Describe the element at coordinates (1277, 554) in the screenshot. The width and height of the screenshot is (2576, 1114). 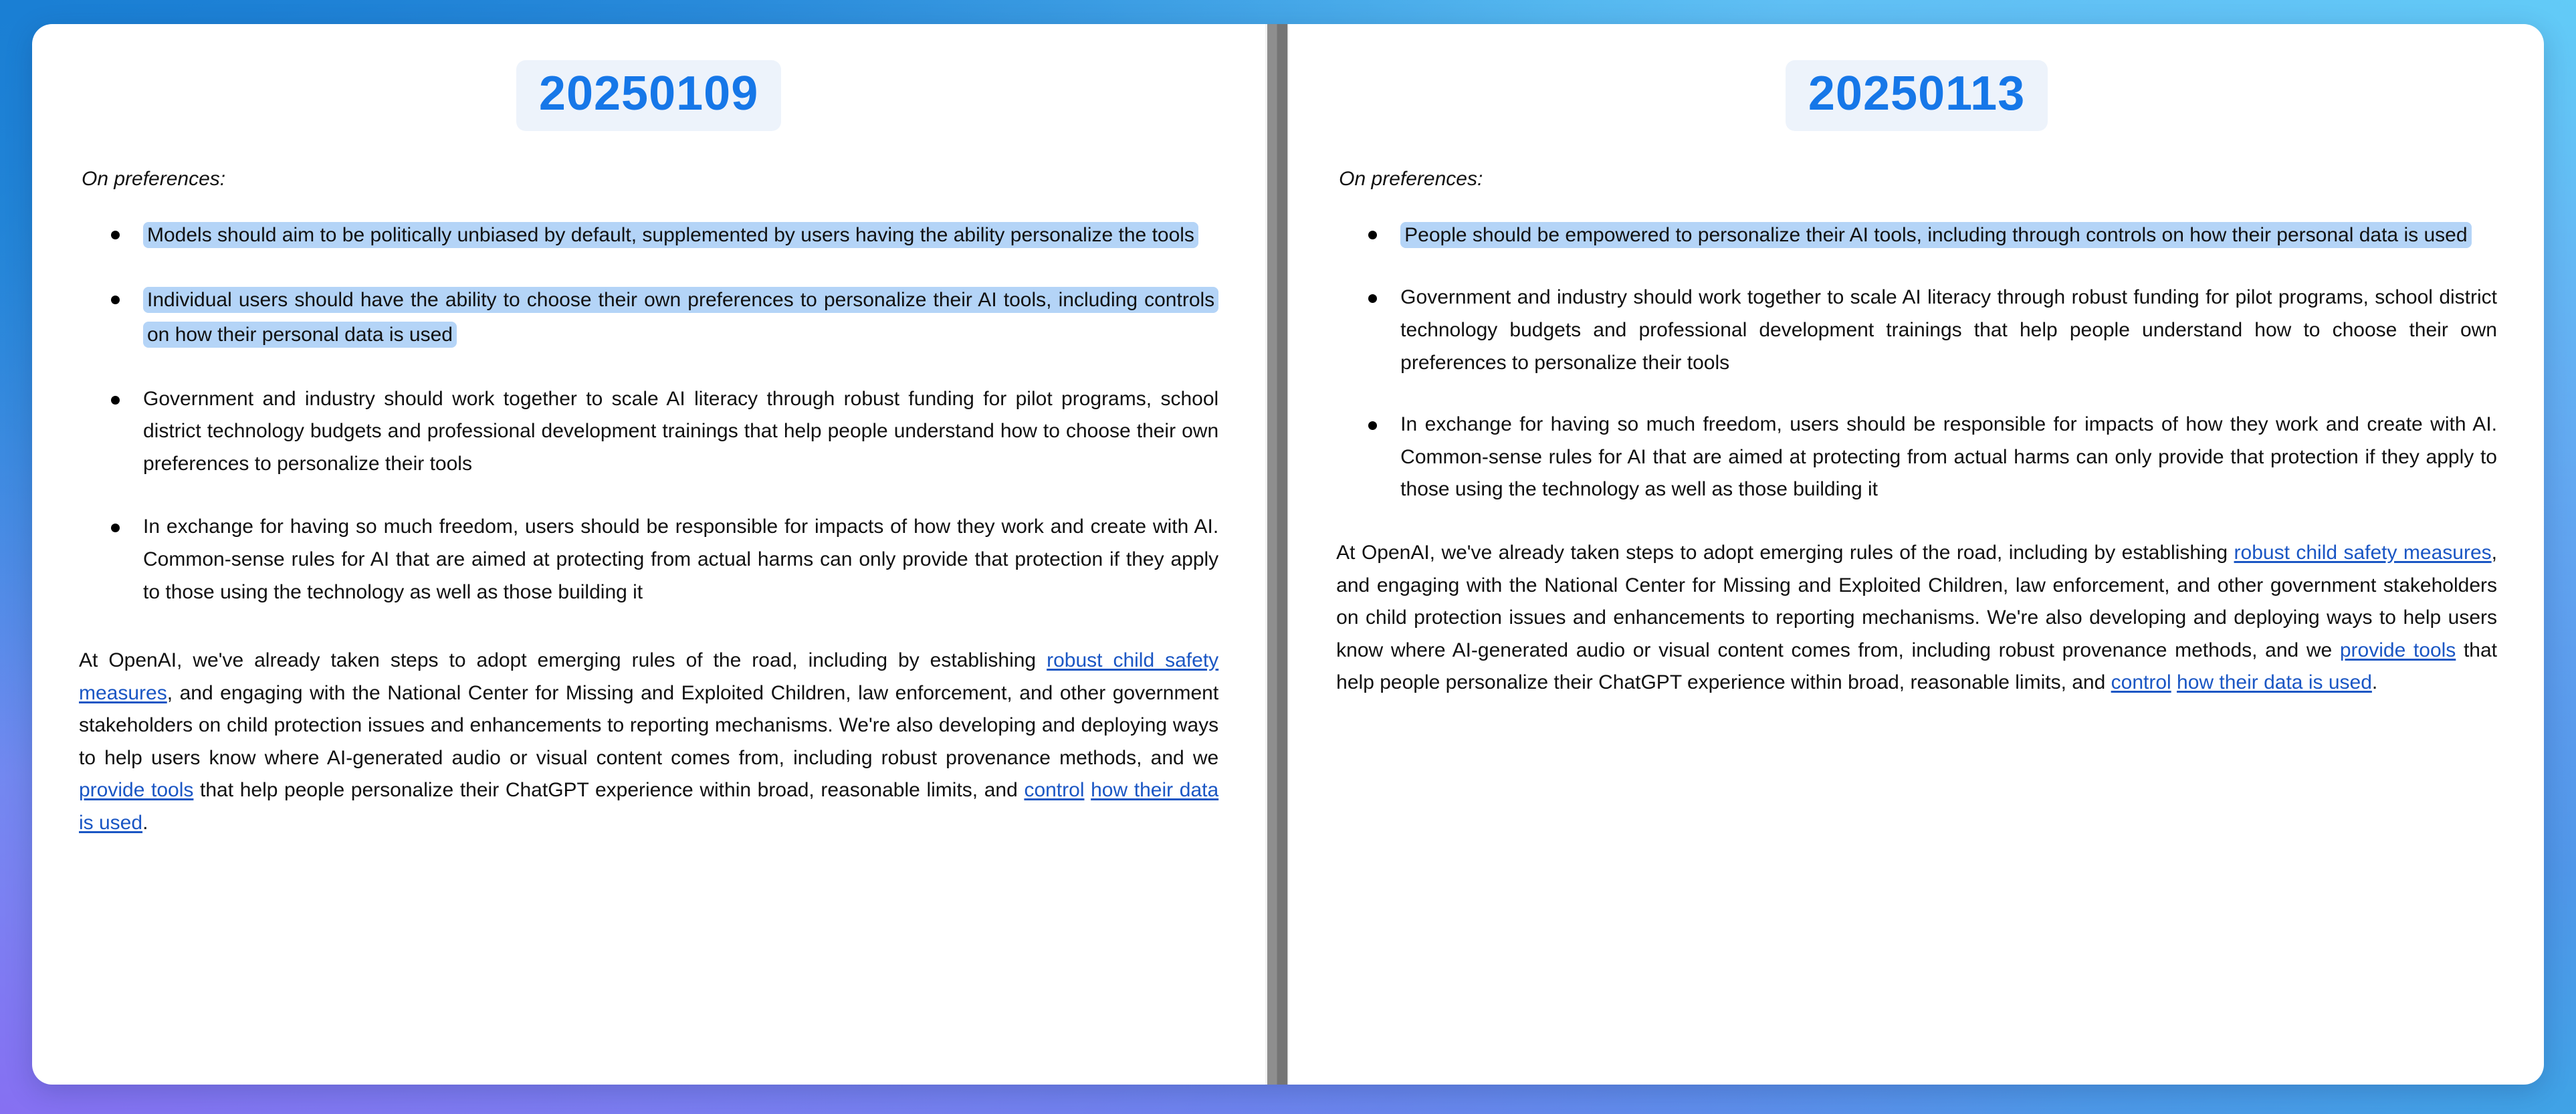
I see `panel-divider` at that location.